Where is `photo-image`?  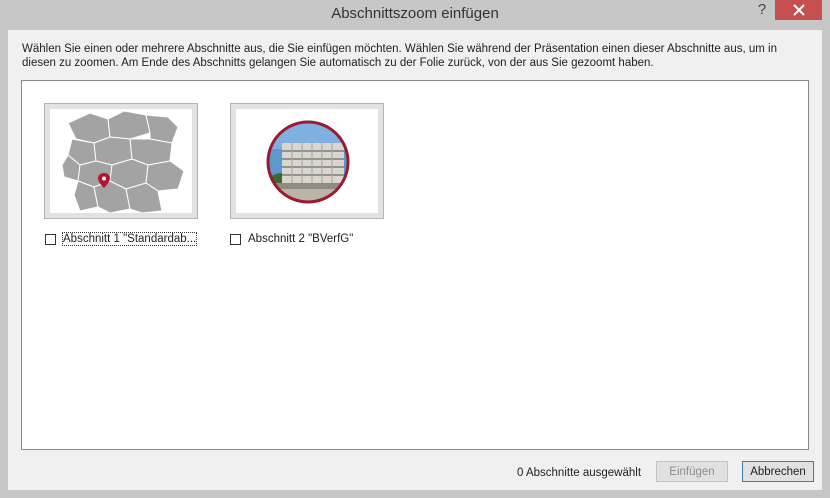
photo-image is located at coordinates (307, 161).